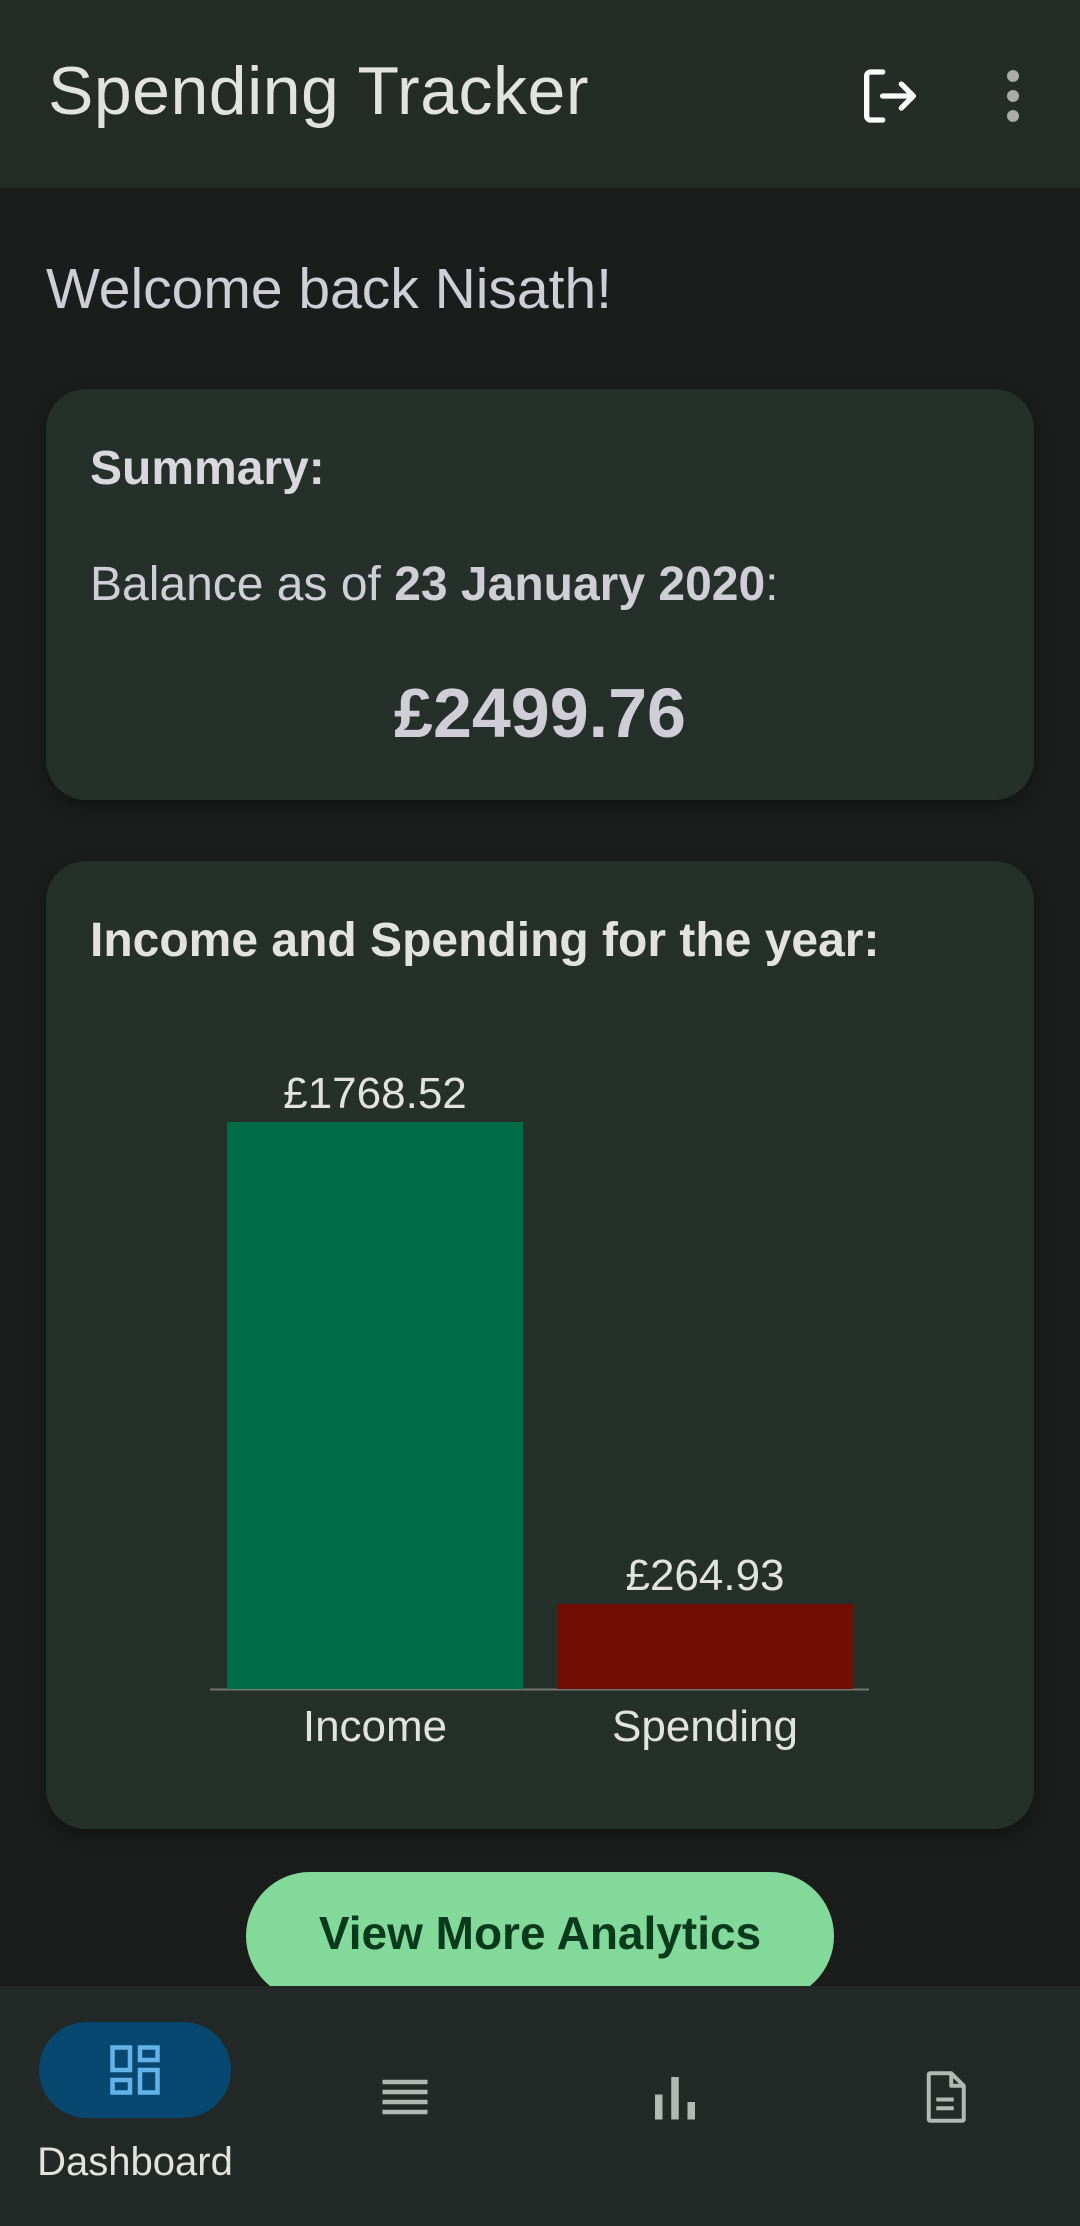 The image size is (1080, 2226). I want to click on chart-category-label: Income, so click(375, 1726).